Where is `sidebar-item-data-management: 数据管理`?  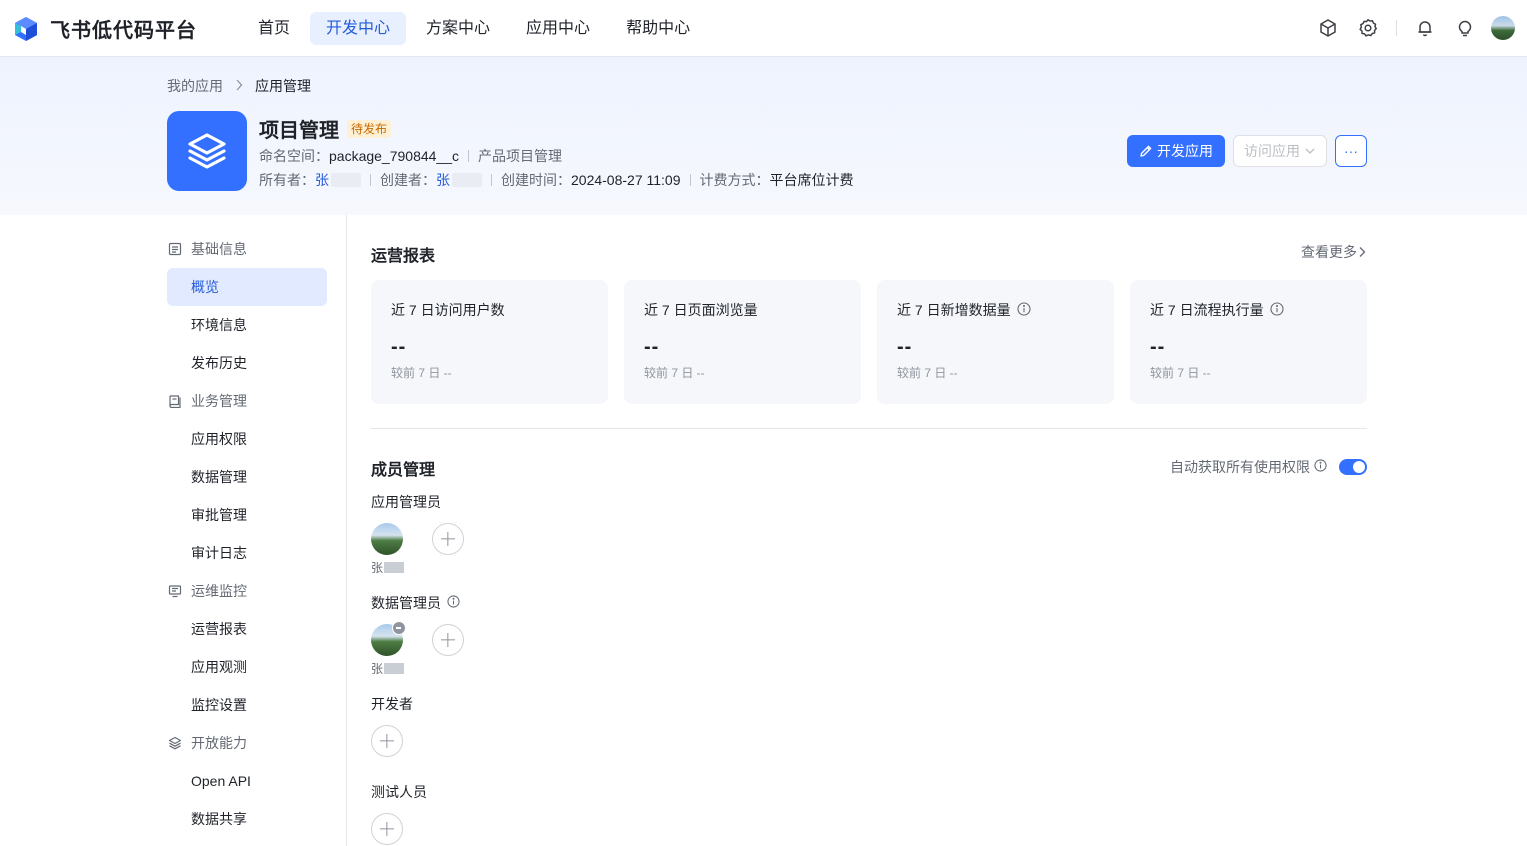 sidebar-item-data-management: 数据管理 is located at coordinates (247, 477).